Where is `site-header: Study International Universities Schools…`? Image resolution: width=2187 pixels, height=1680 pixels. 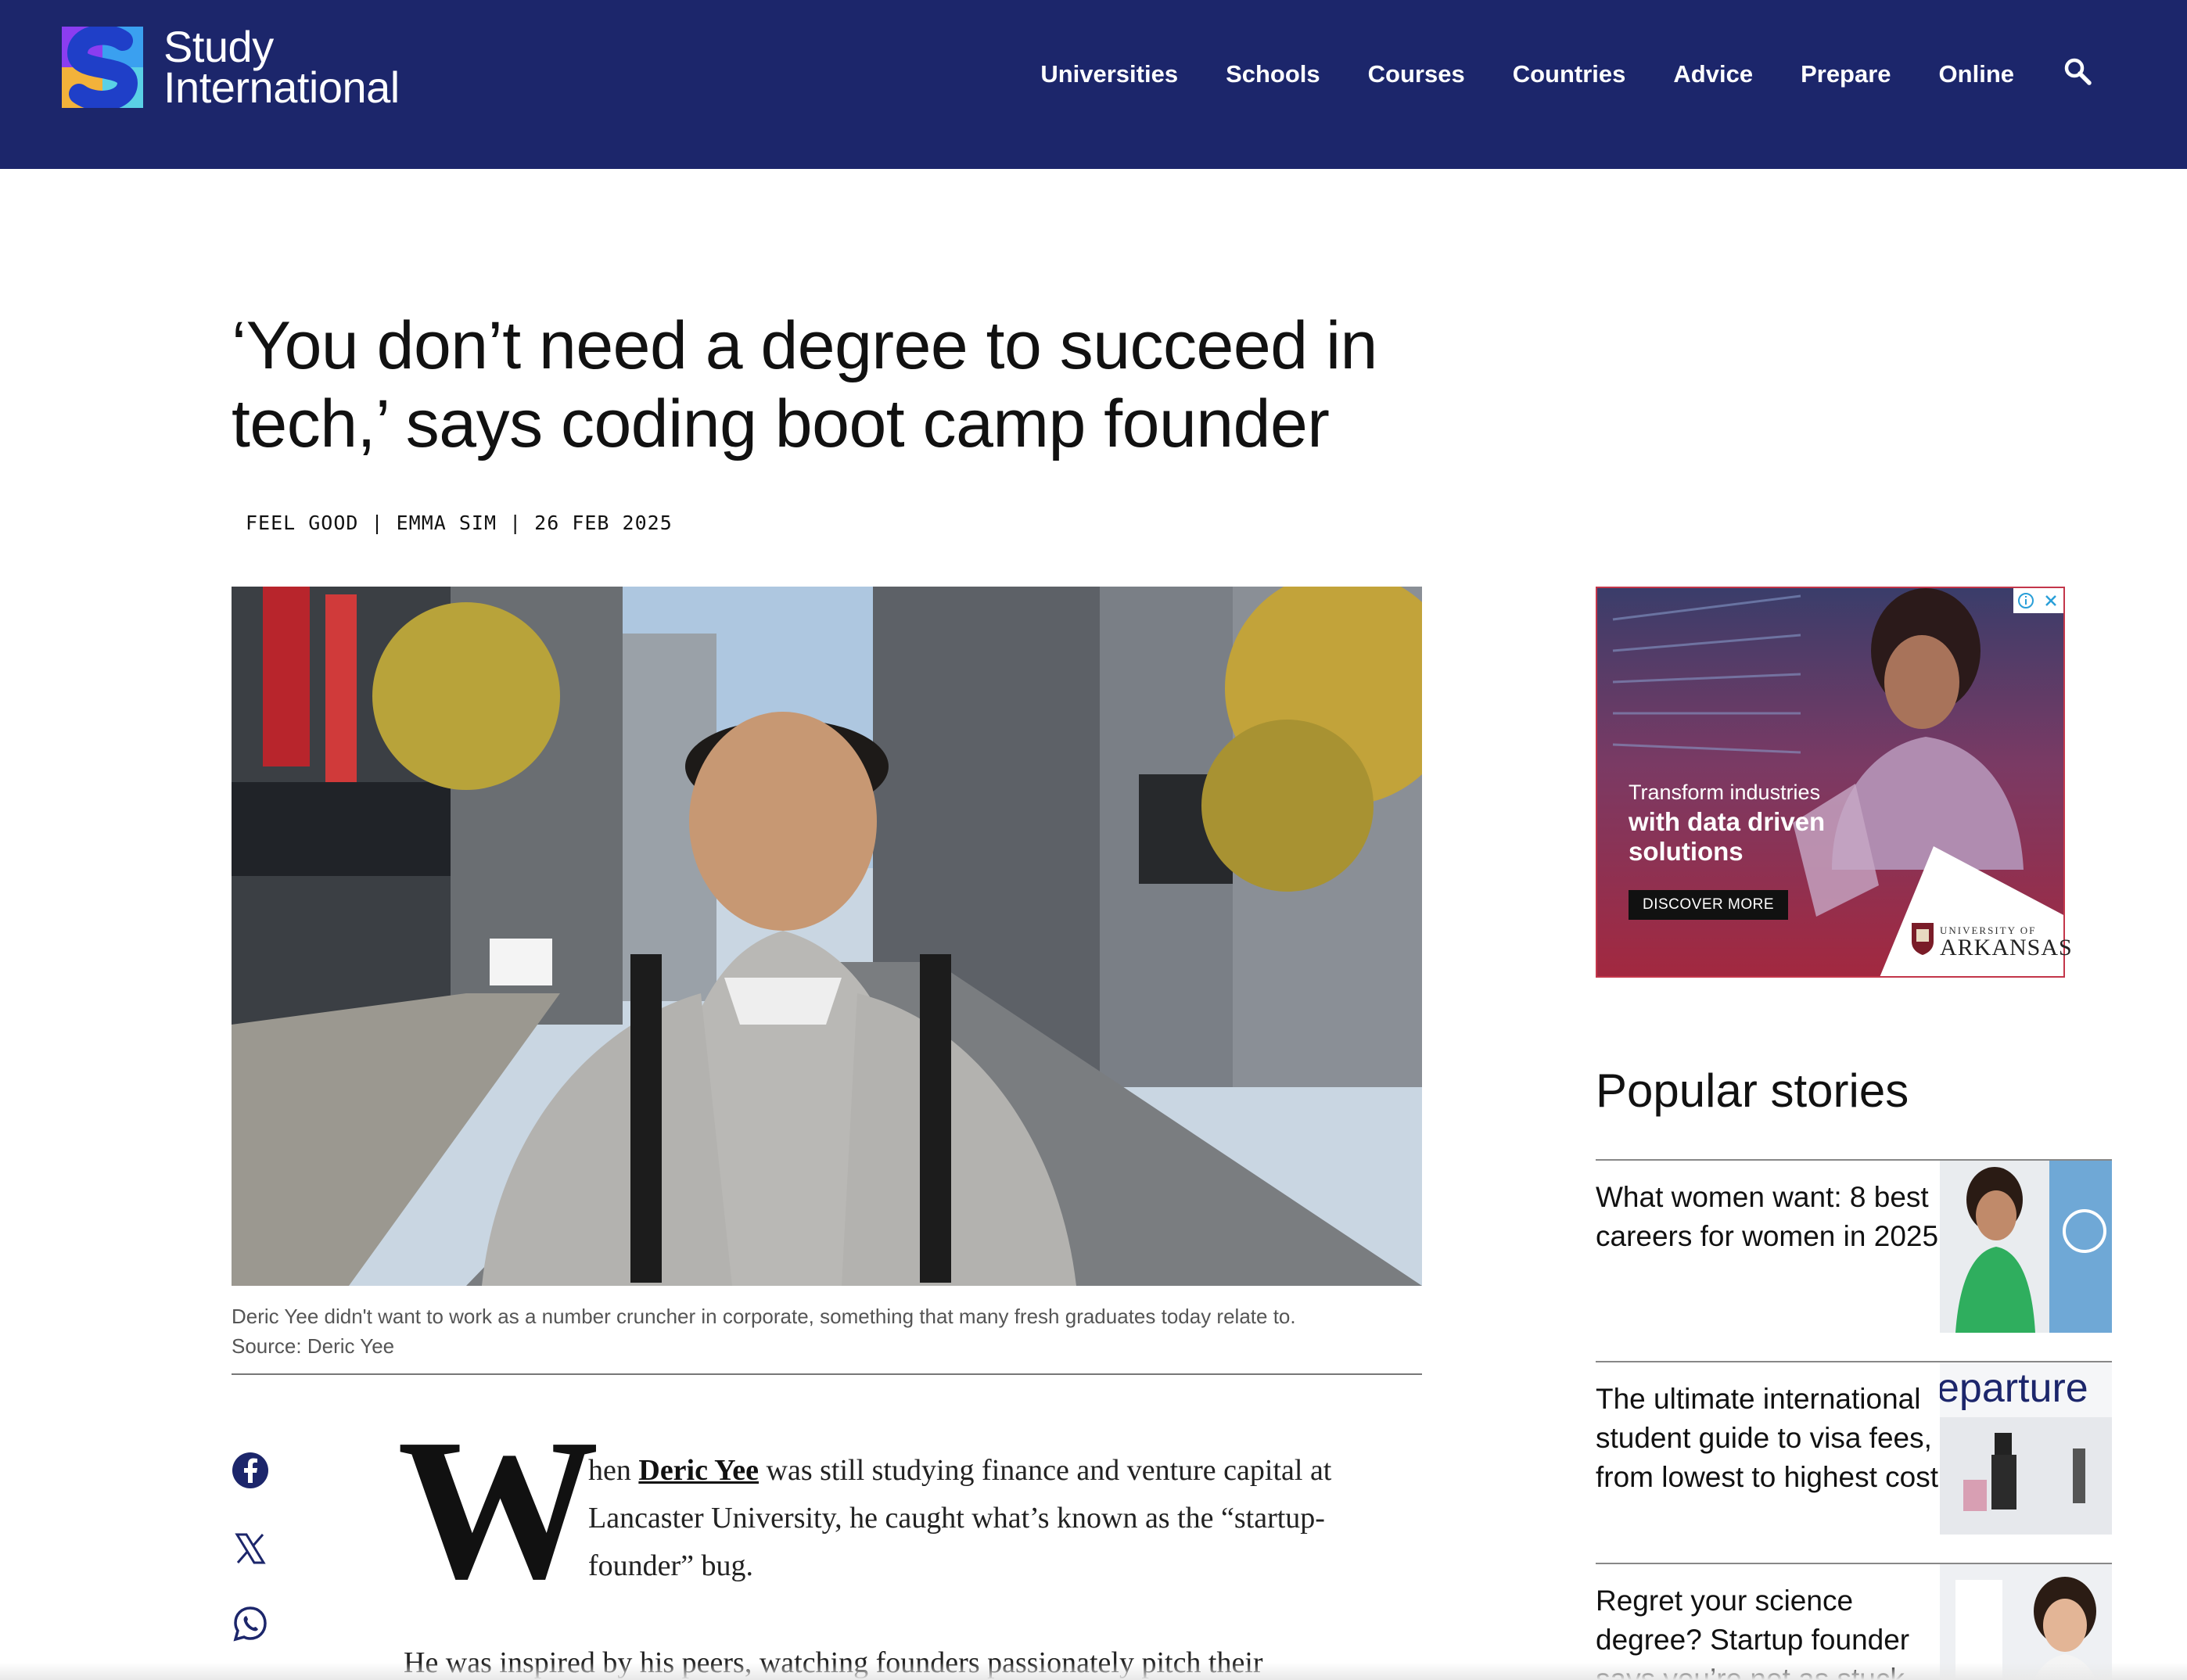
site-header: Study International Universities Schools… is located at coordinates (1093, 84).